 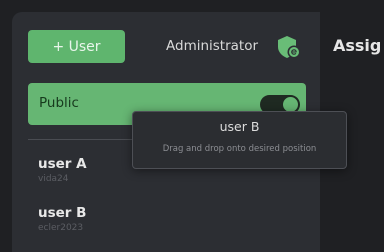 I want to click on admin-shield-icon, so click(x=289, y=47).